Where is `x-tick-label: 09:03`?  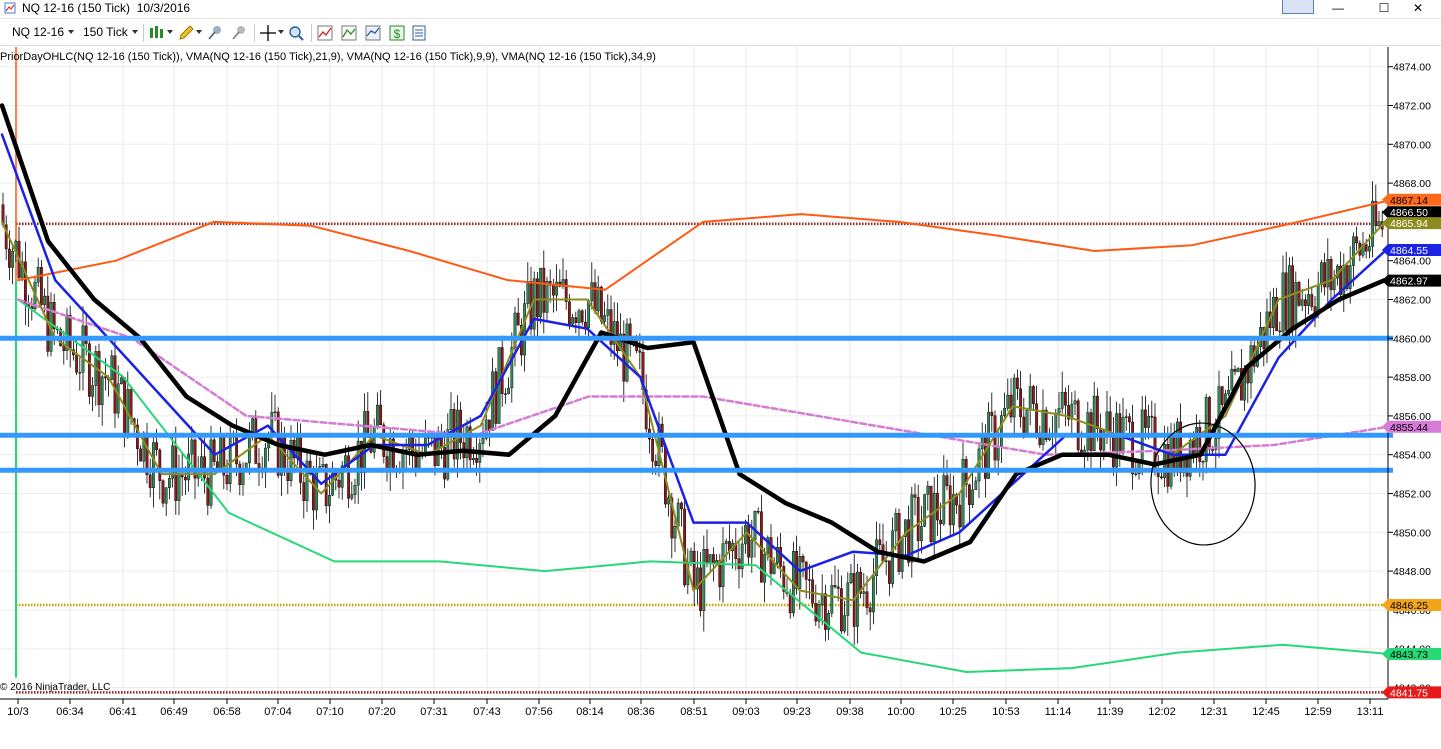
x-tick-label: 09:03 is located at coordinates (746, 712).